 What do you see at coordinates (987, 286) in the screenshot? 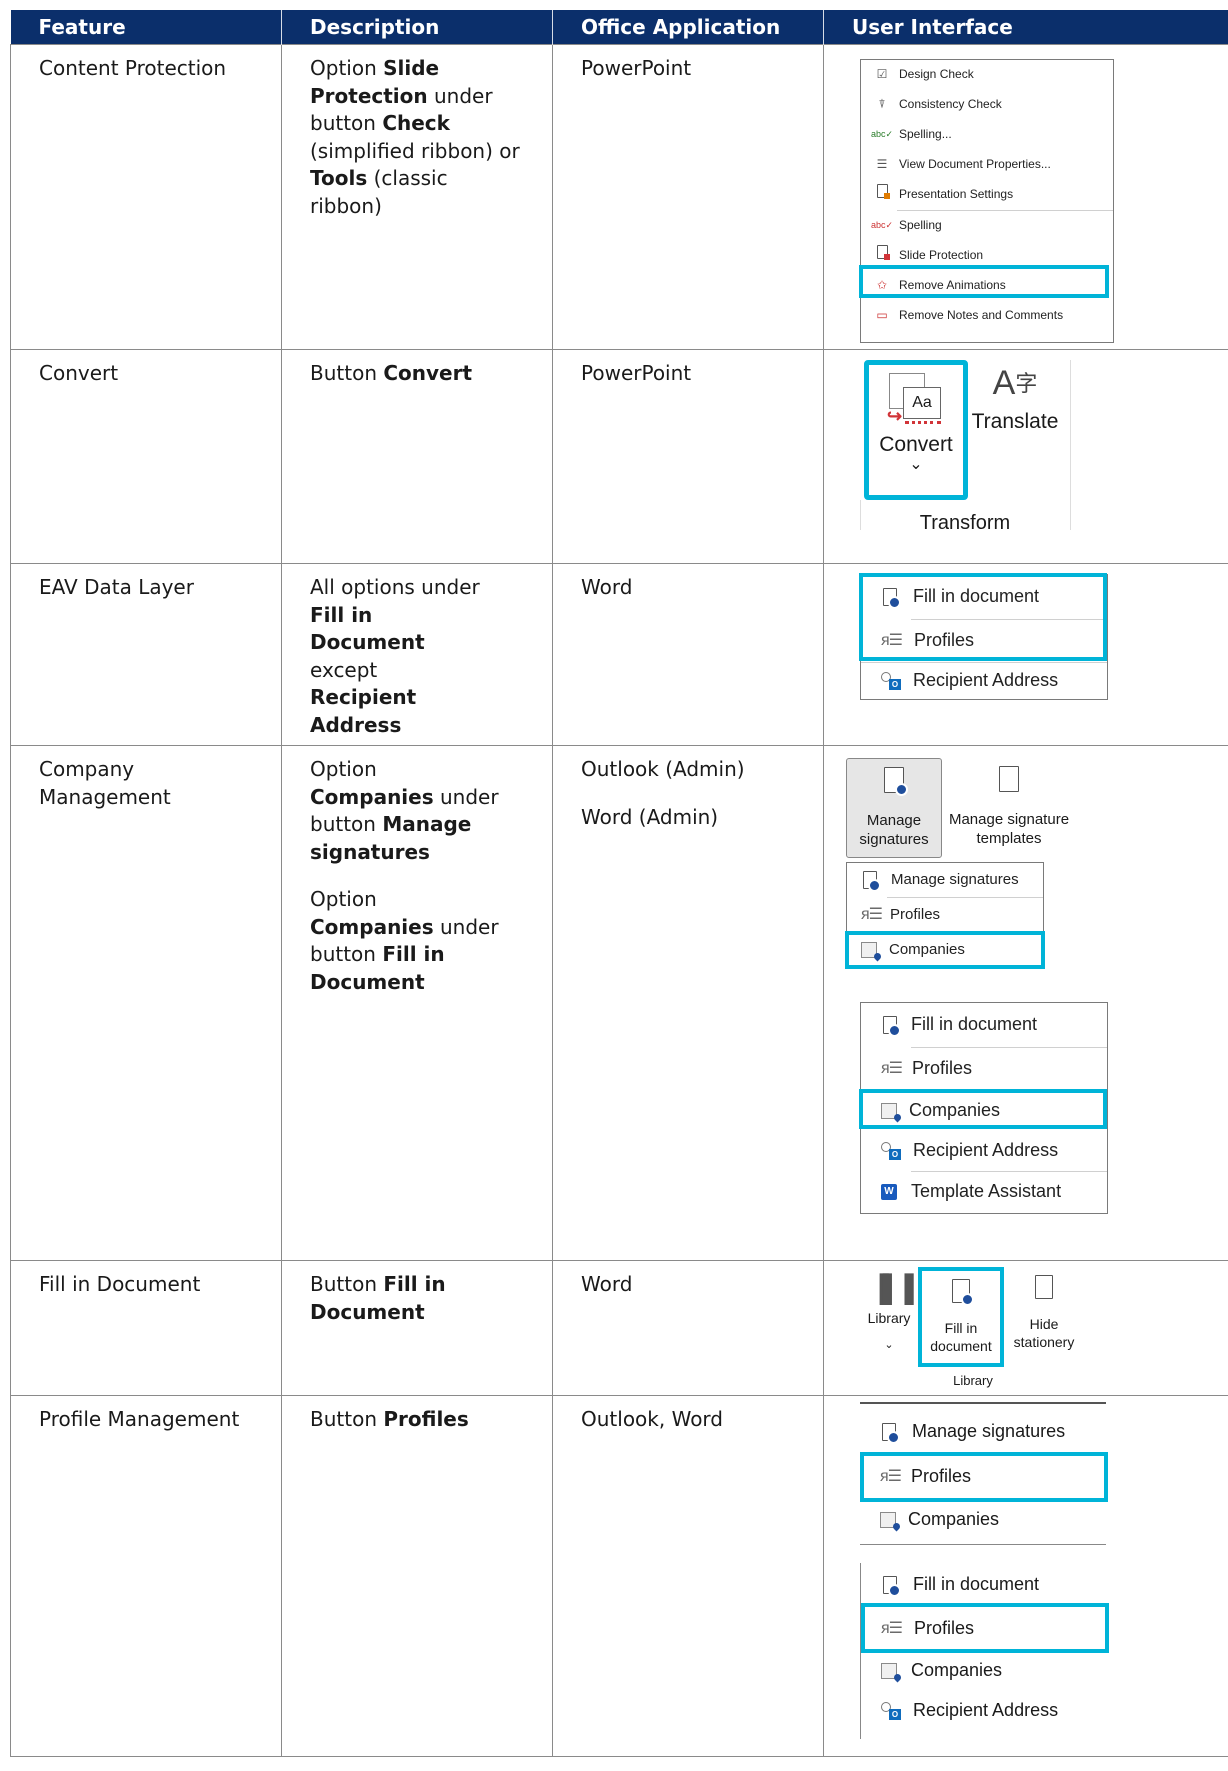
I see `menu-item: ✩ Remove Animations` at bounding box center [987, 286].